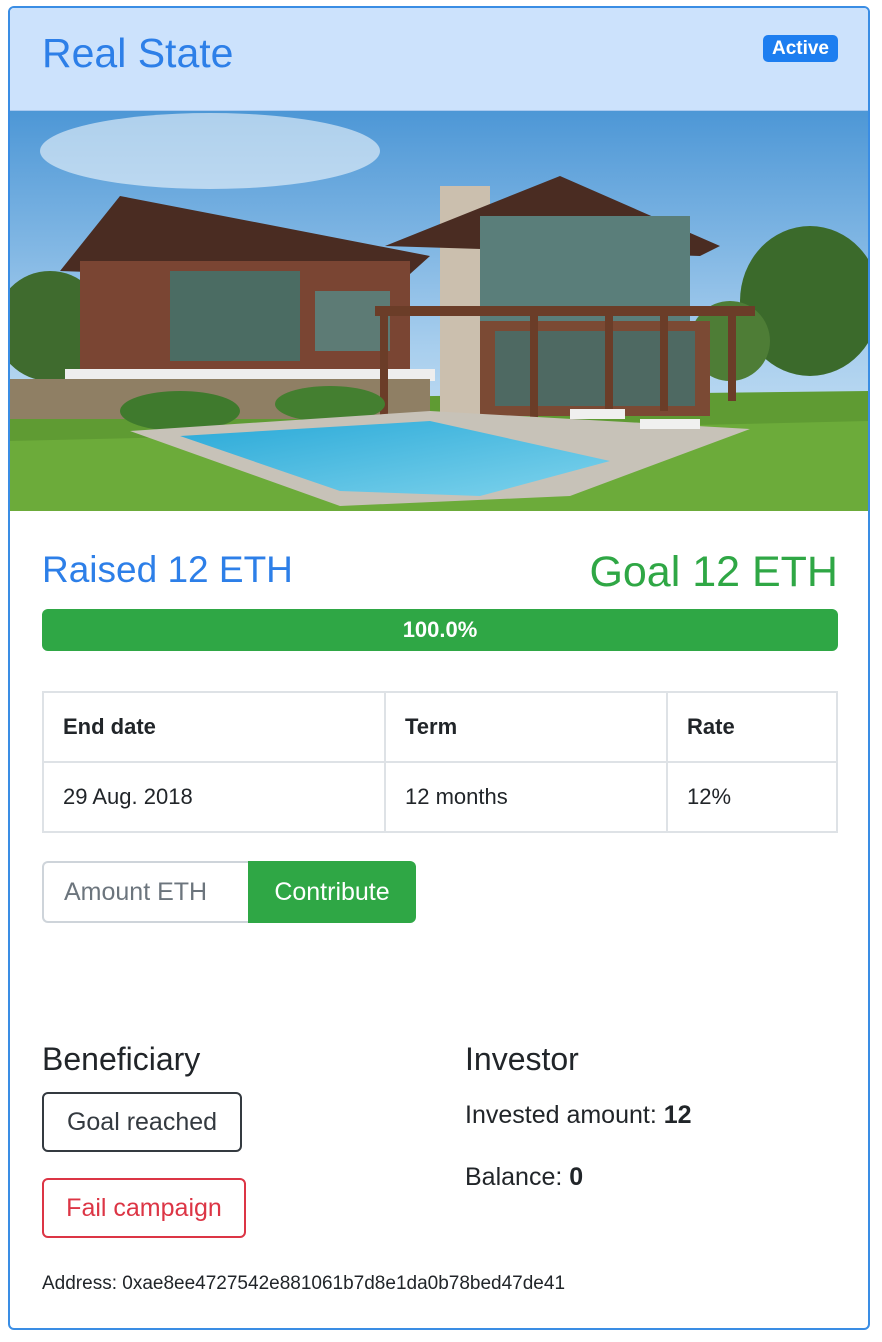 The width and height of the screenshot is (882, 1342). What do you see at coordinates (713, 572) in the screenshot?
I see `goal-amount: Goal 12 ETH` at bounding box center [713, 572].